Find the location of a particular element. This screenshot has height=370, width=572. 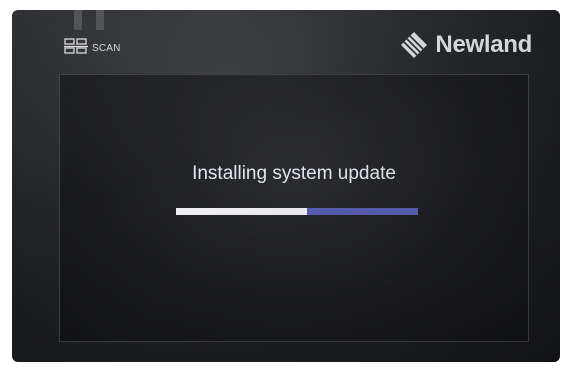

update-progress-fill is located at coordinates (241, 211).